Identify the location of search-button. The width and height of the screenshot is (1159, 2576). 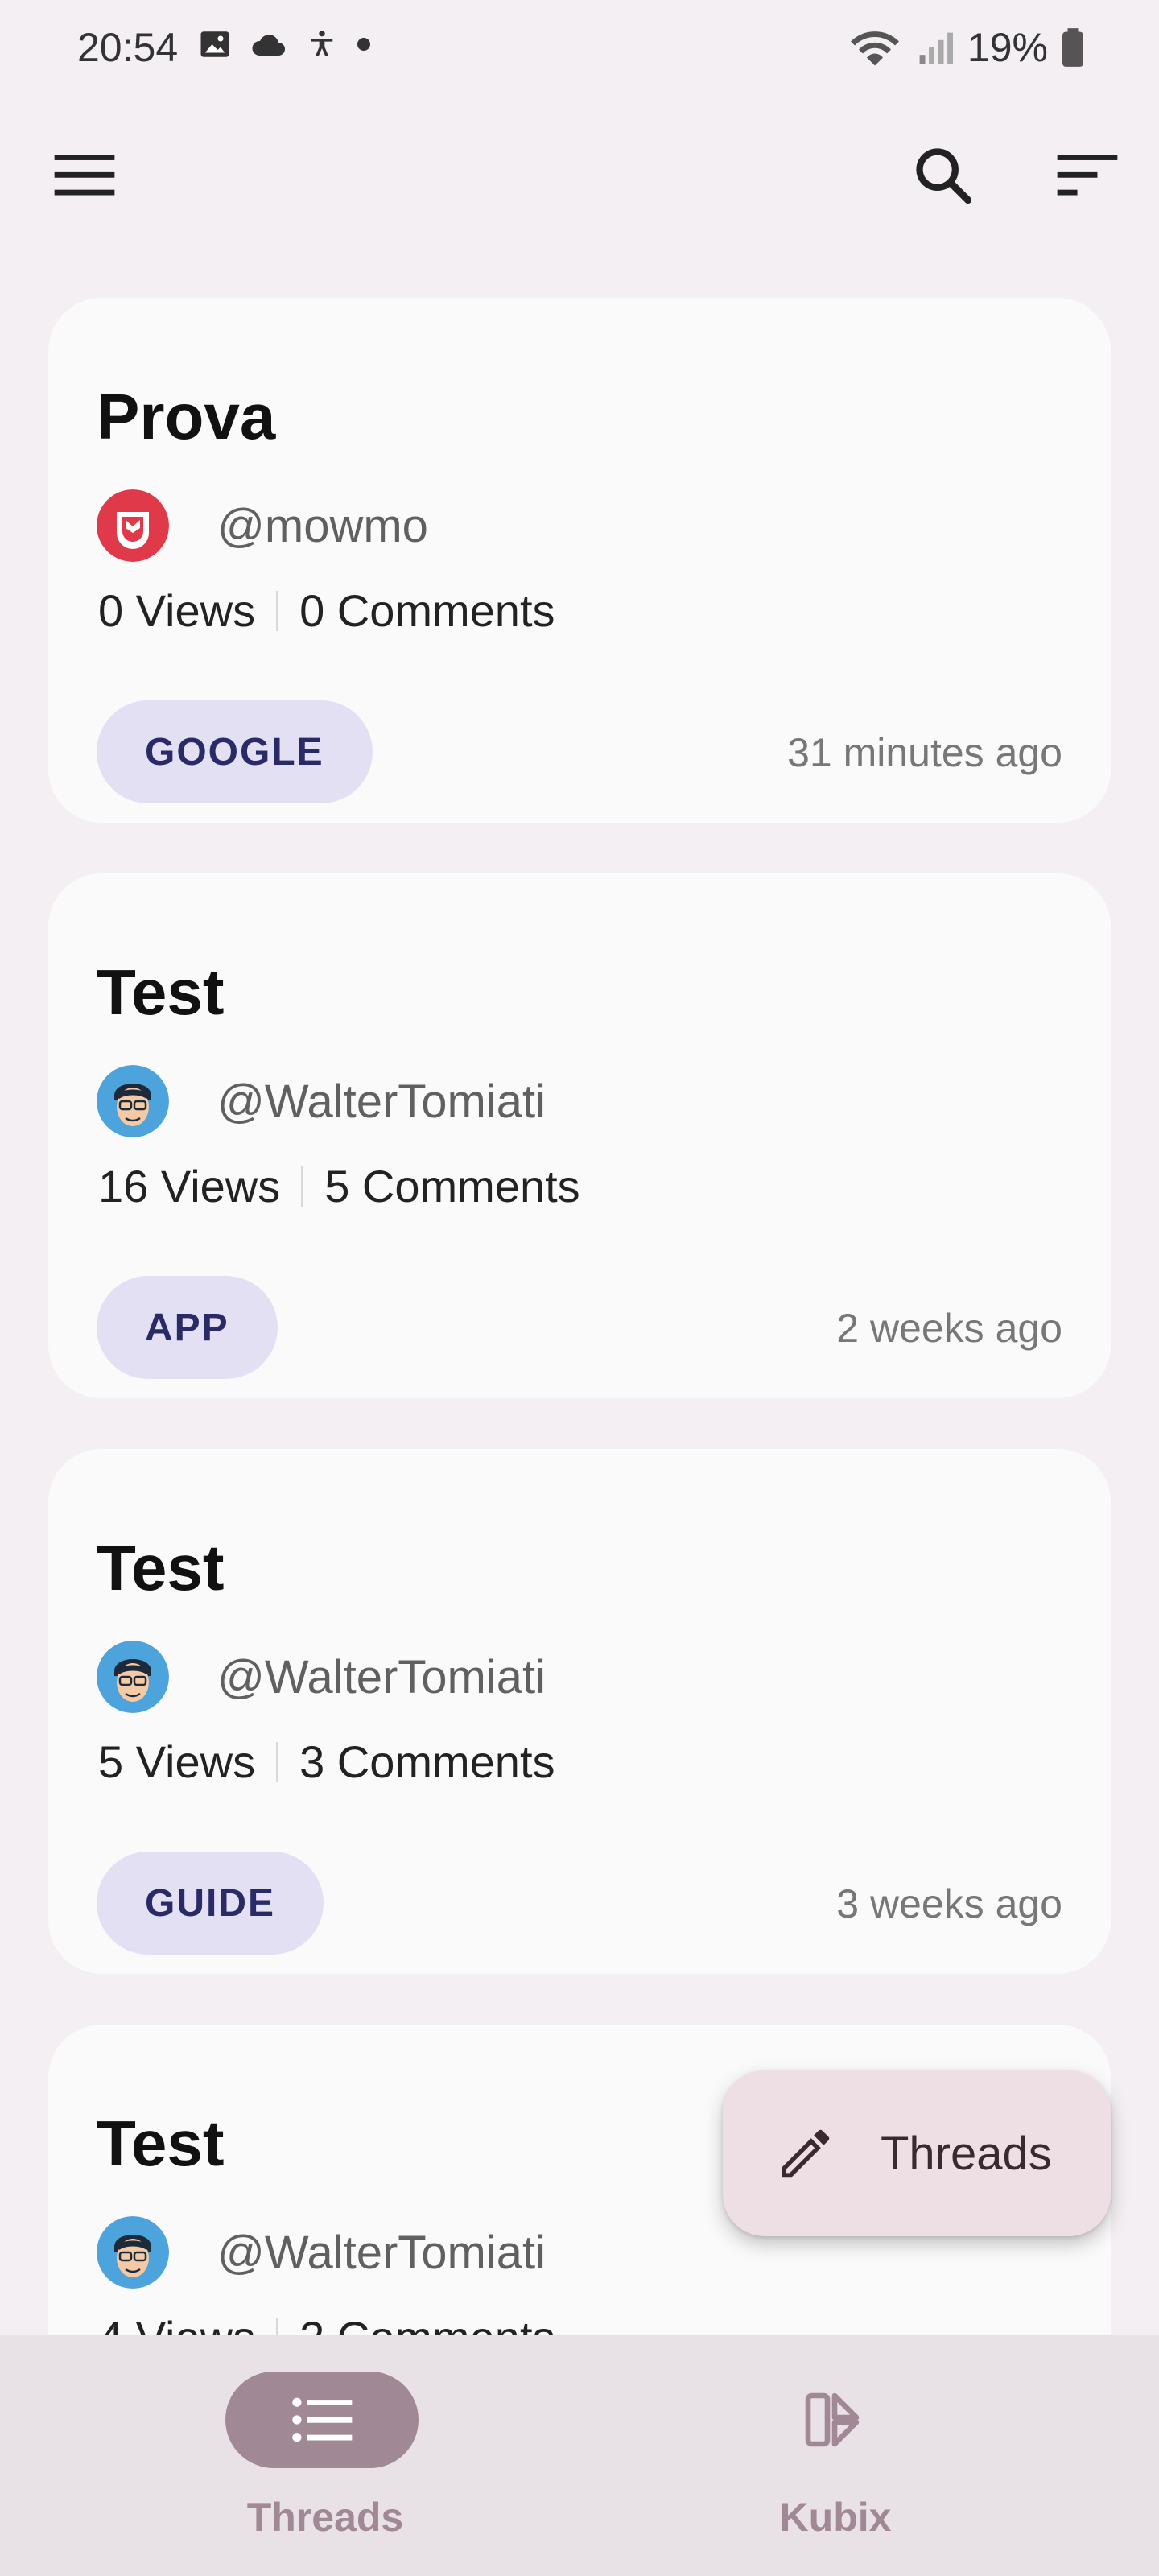
(942, 174).